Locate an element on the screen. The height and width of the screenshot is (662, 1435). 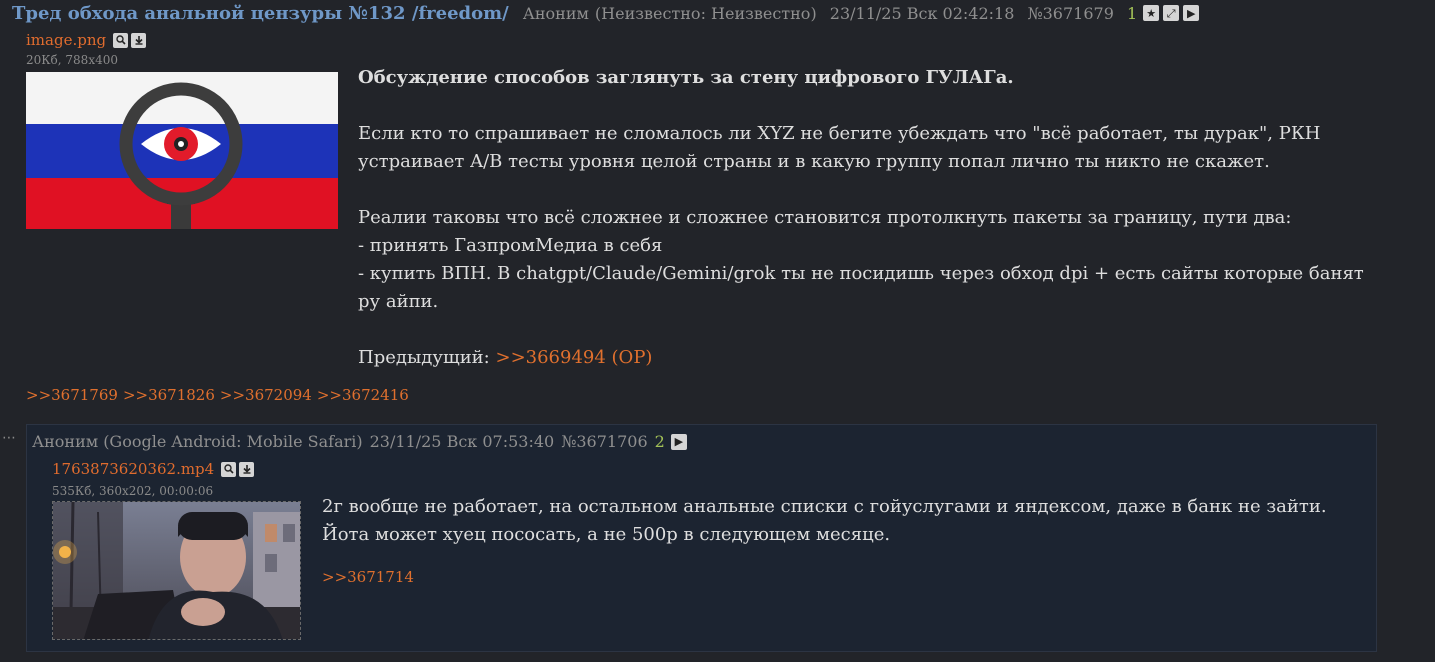
reply-date: 23/11/25 Вск 07:53:40 is located at coordinates (462, 441).